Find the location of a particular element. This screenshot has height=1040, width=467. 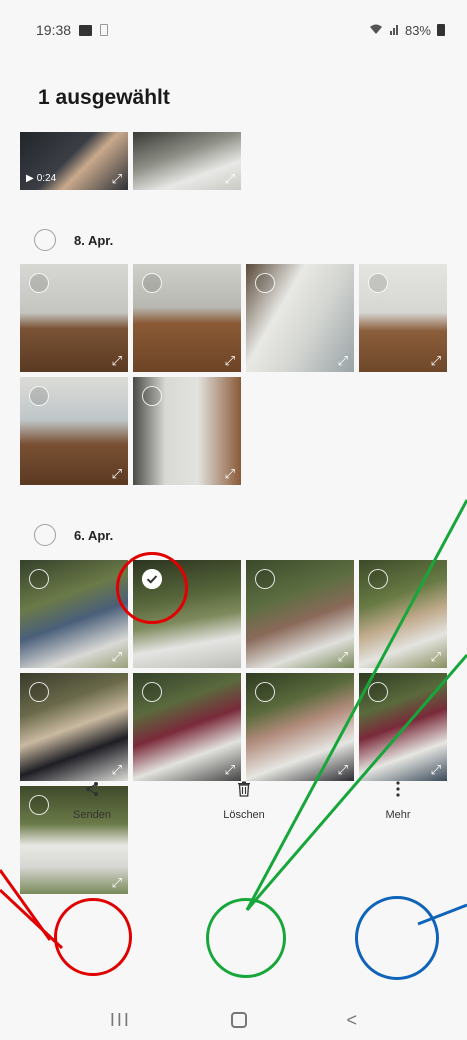

video-indicator: ▶ 0:24 is located at coordinates (41, 178).